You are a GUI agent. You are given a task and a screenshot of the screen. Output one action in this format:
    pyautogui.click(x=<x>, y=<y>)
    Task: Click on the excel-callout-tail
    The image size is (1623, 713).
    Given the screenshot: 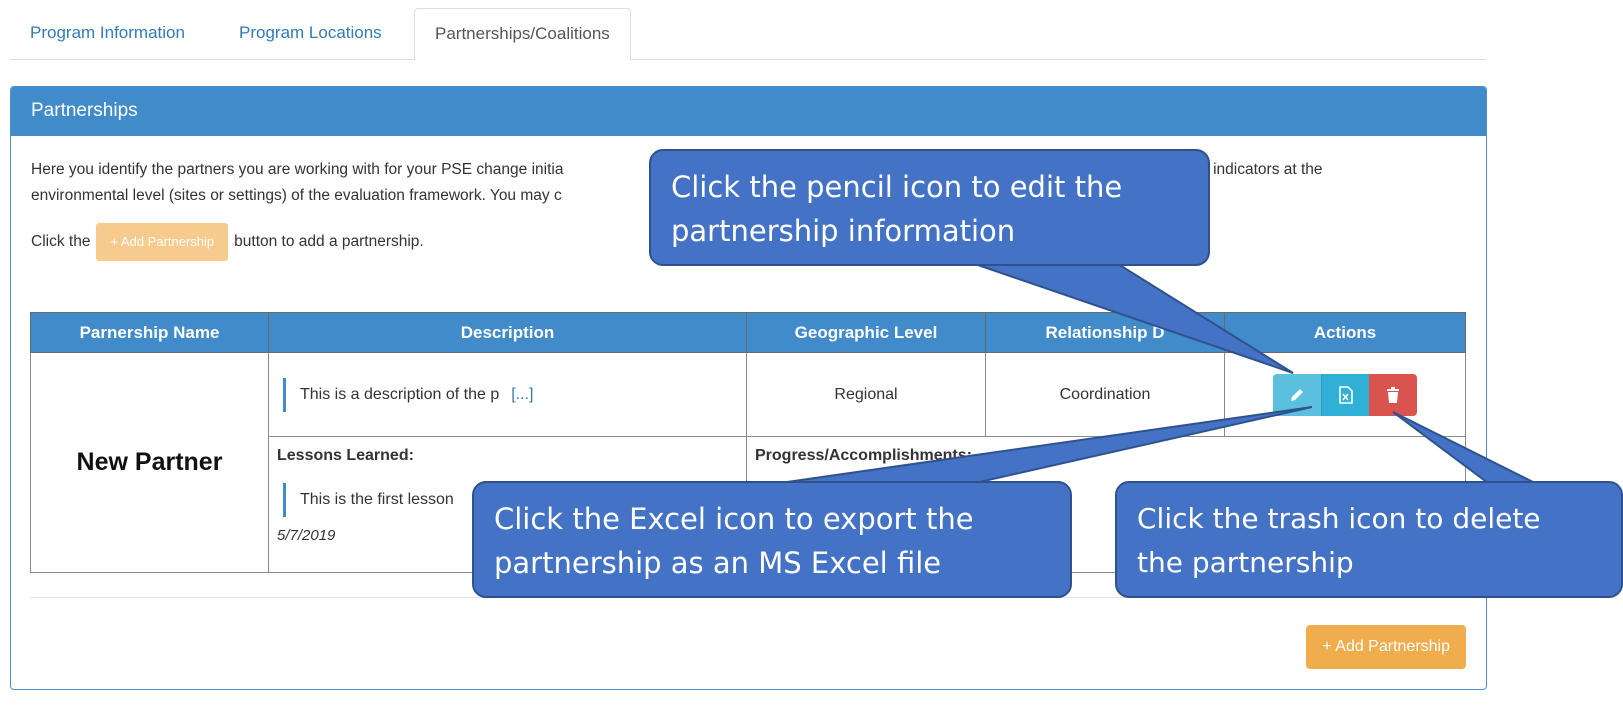 What is the action you would take?
    pyautogui.click(x=1046, y=445)
    